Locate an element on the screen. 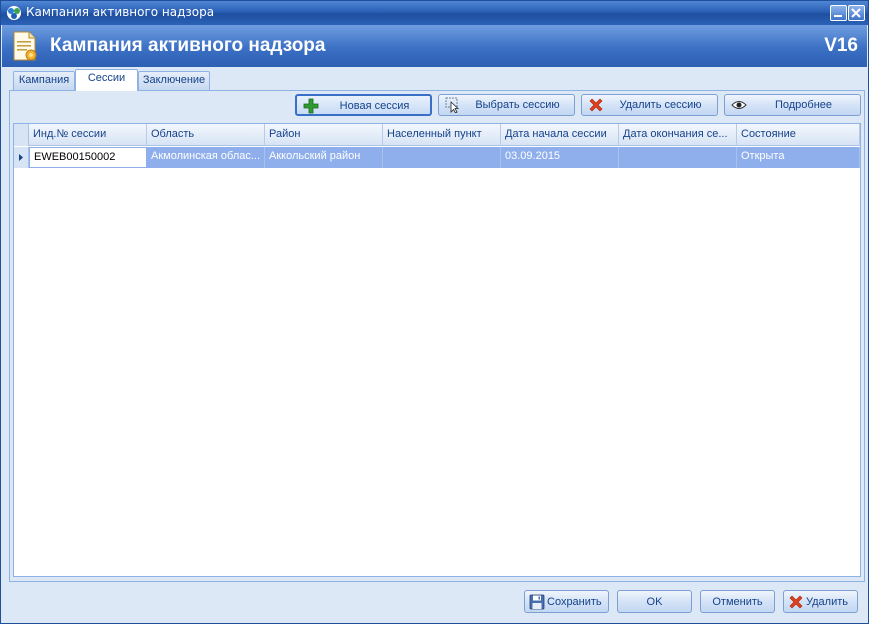 The width and height of the screenshot is (869, 624). details-button: Подробнее is located at coordinates (792, 105).